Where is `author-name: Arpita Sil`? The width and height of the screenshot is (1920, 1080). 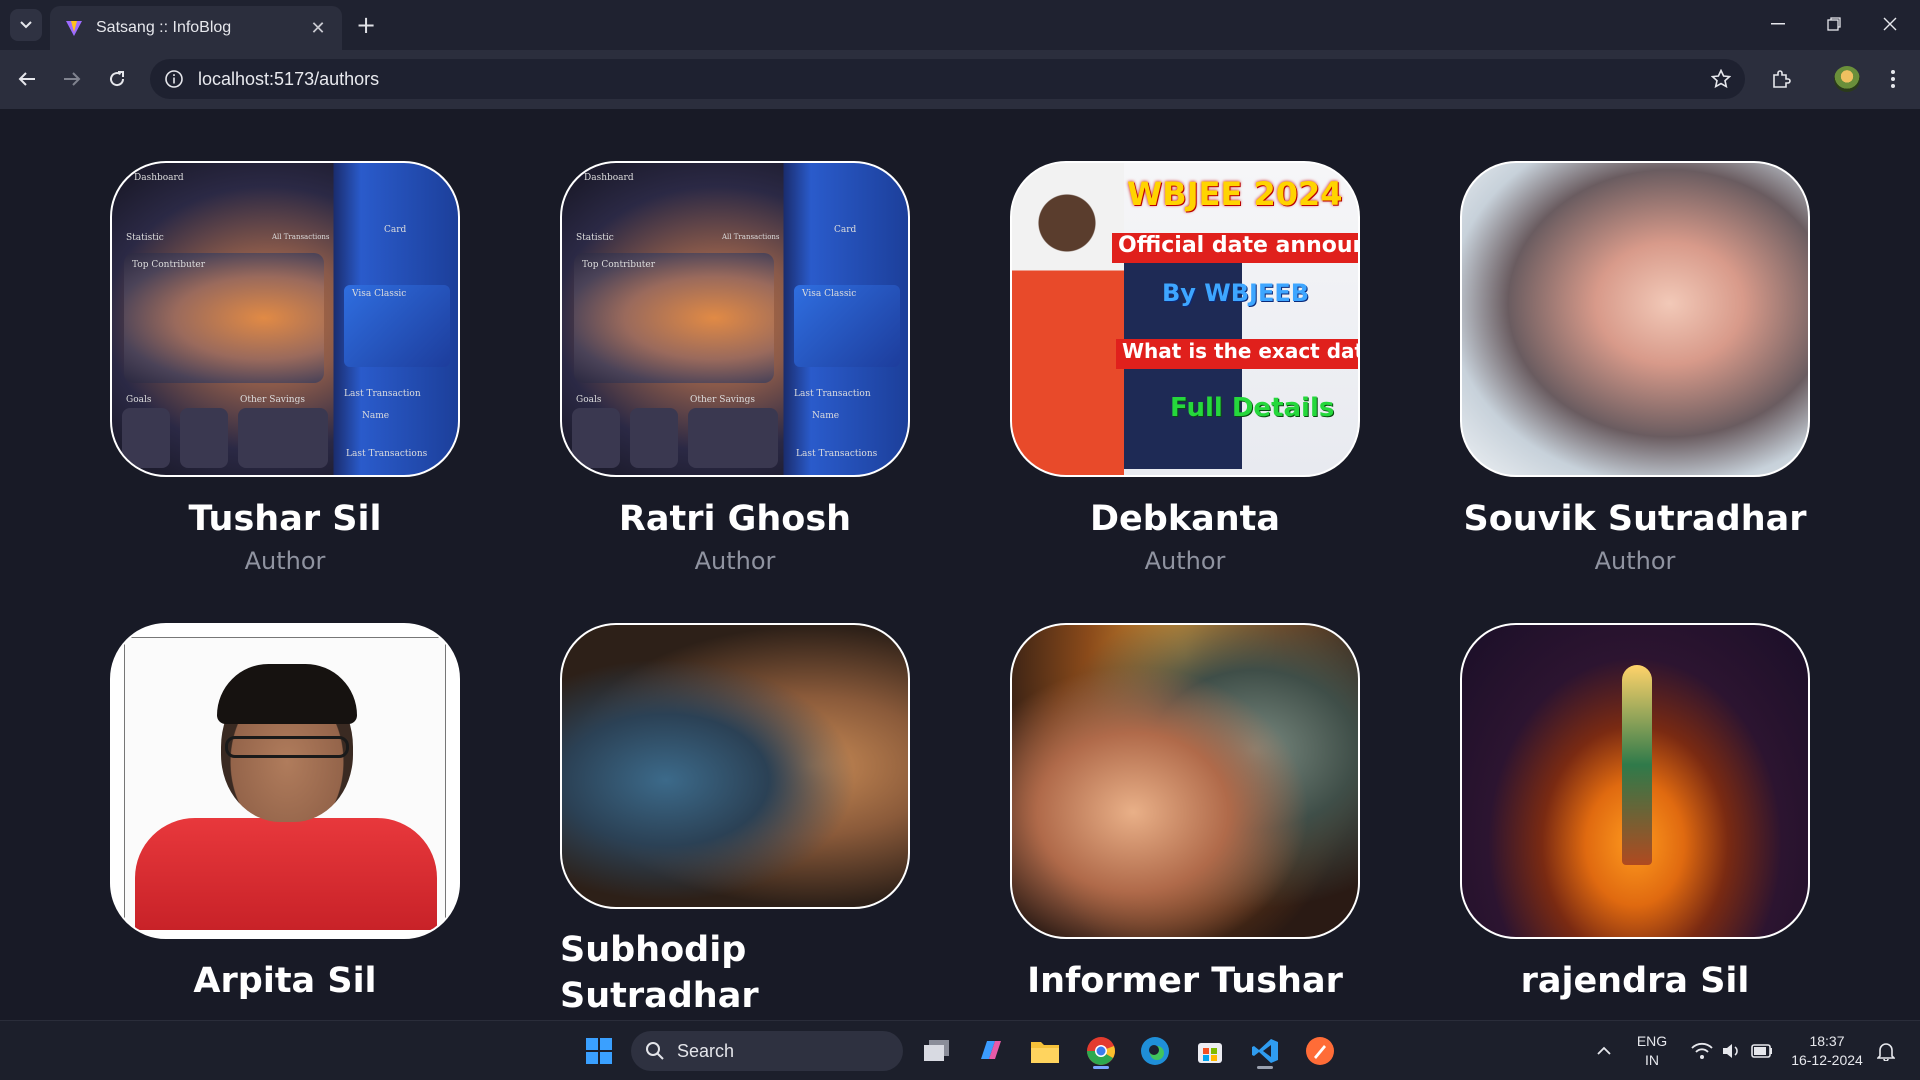
author-name: Arpita Sil is located at coordinates (285, 981).